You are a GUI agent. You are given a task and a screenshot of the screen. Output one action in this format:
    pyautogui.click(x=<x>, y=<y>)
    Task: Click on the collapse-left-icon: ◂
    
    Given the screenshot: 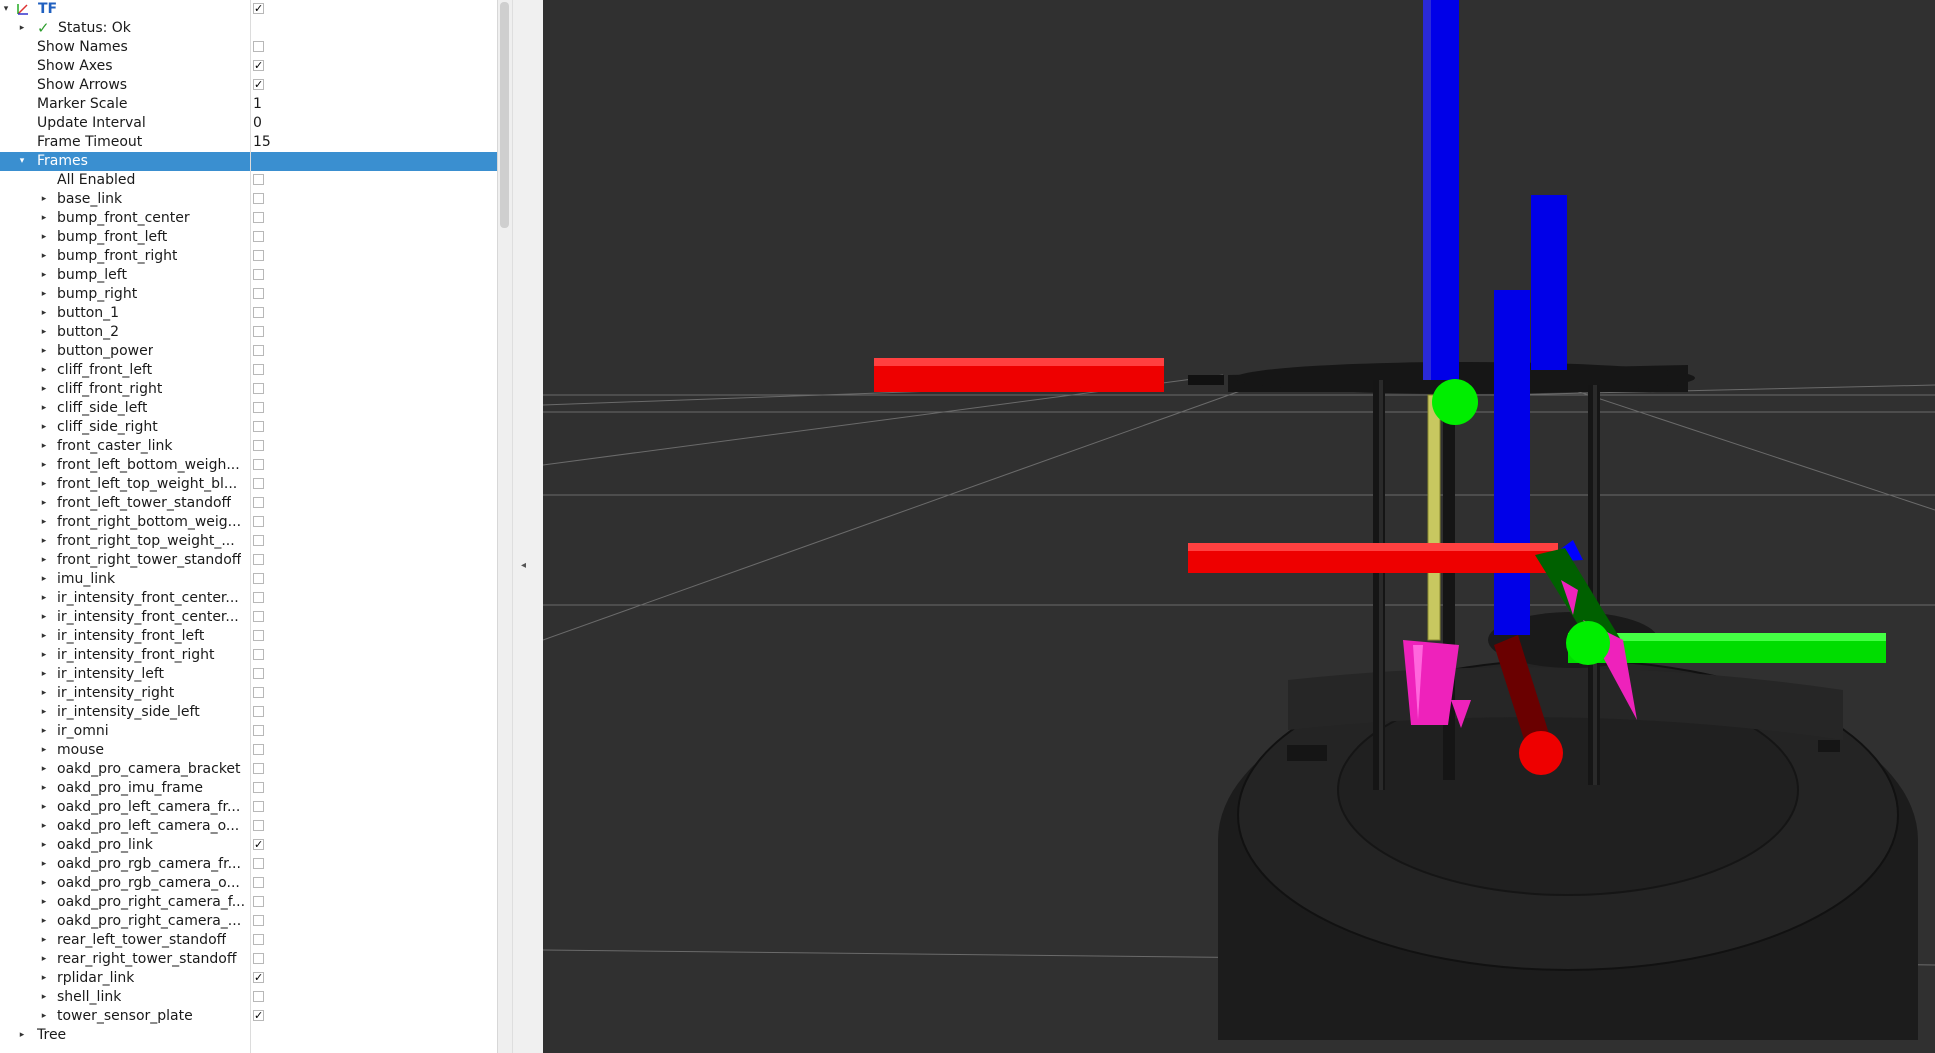 What is the action you would take?
    pyautogui.click(x=523, y=565)
    